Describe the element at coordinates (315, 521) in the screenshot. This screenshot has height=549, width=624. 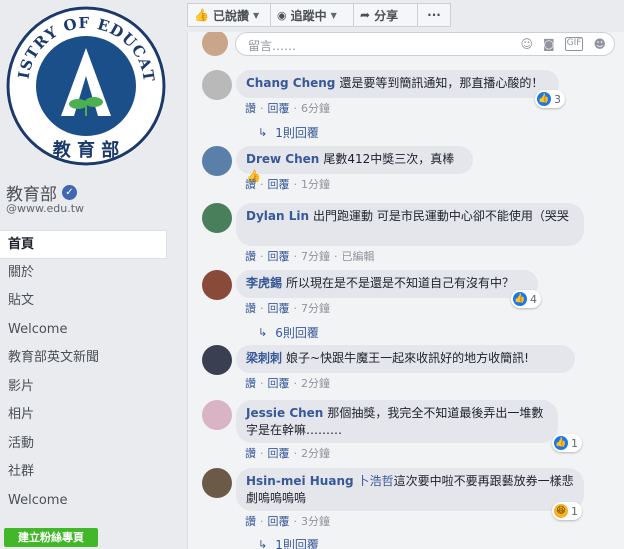
I see `comment-timestamp: 3分鐘` at that location.